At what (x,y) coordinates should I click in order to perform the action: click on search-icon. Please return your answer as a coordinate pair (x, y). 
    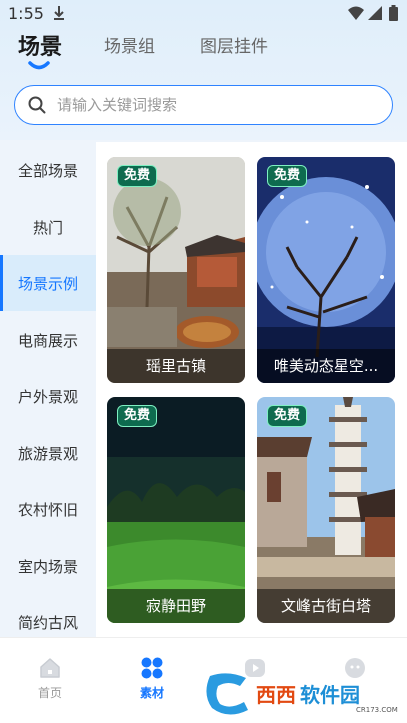
    Looking at the image, I should click on (37, 105).